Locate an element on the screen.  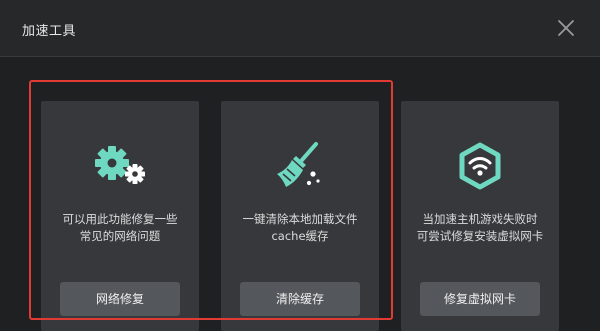
close-button is located at coordinates (566, 28).